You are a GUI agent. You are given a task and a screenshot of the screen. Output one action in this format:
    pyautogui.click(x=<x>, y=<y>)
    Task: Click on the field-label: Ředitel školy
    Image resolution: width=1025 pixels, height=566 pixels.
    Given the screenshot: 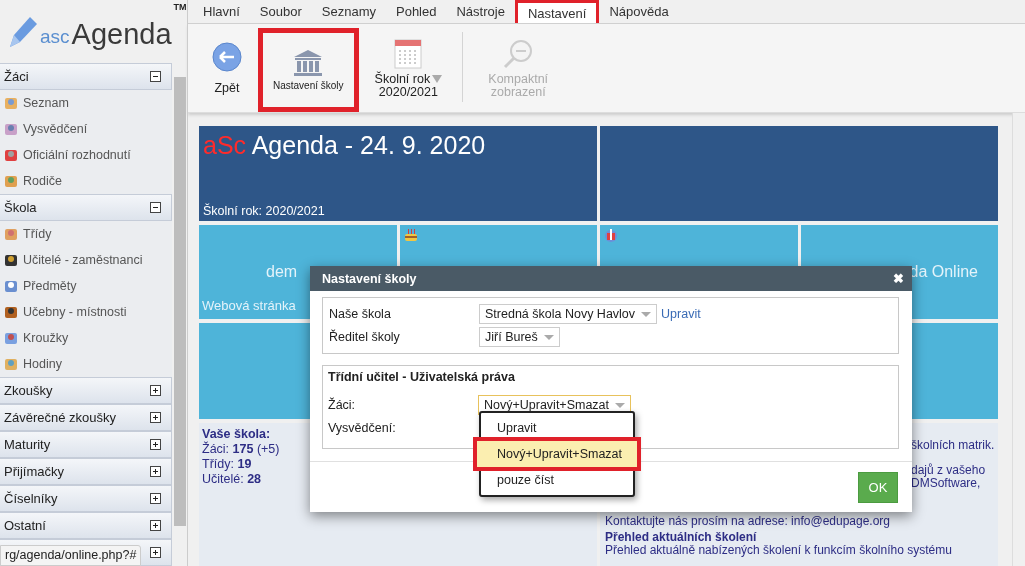 What is the action you would take?
    pyautogui.click(x=365, y=337)
    